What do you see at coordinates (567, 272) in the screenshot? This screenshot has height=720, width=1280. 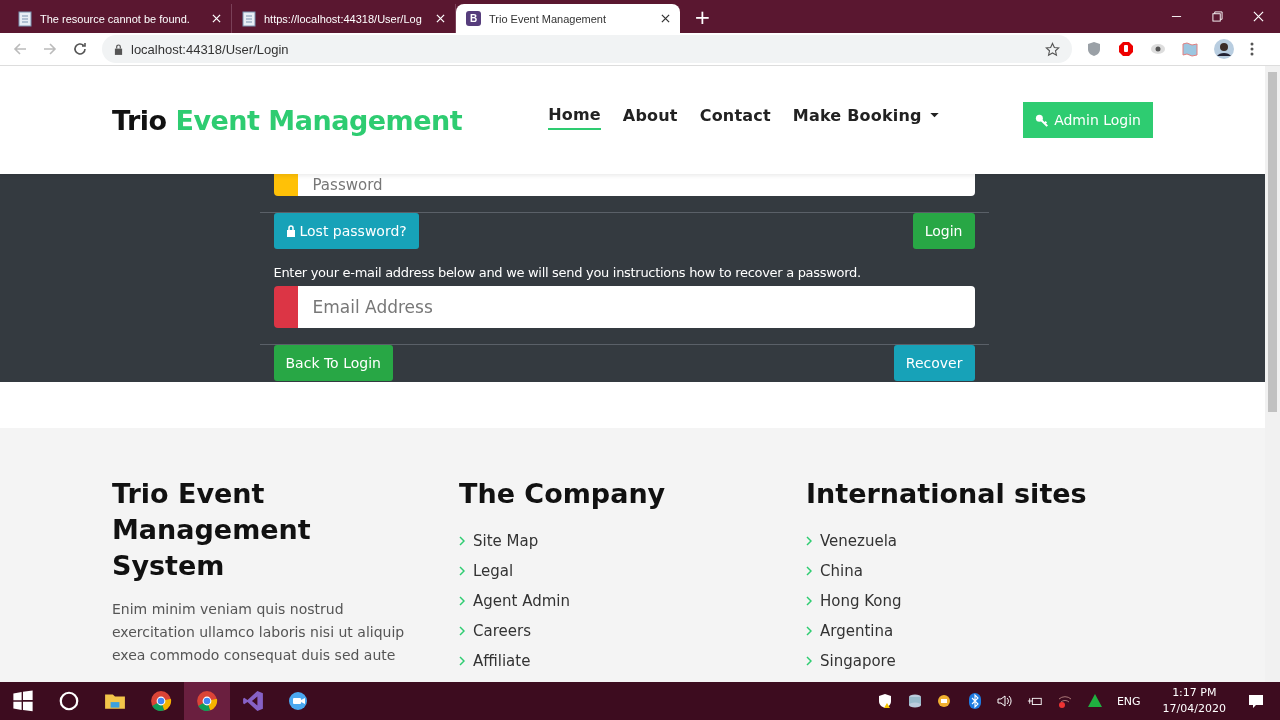 I see `instructions-text: Enter your e-mail address below and we will send you instructions how to recover a password.` at bounding box center [567, 272].